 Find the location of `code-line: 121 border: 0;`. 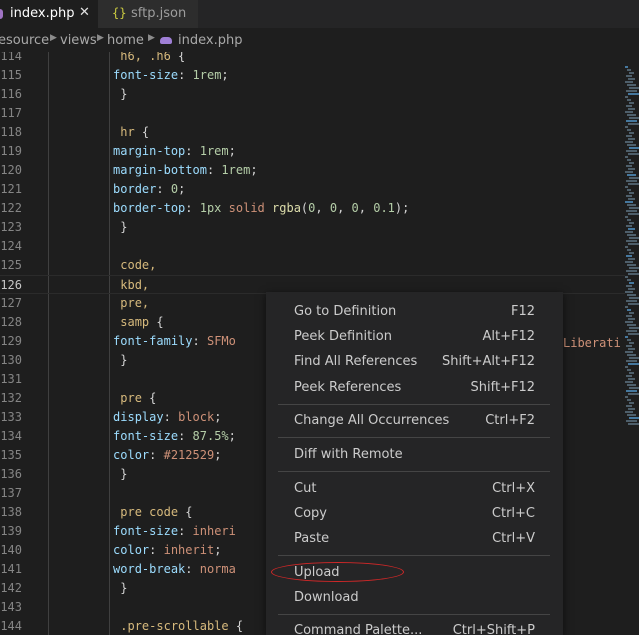

code-line: 121 border: 0; is located at coordinates (312, 189).